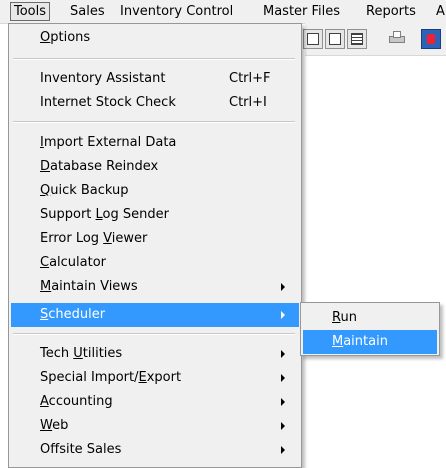 Image resolution: width=446 pixels, height=468 pixels. What do you see at coordinates (155, 103) in the screenshot?
I see `menu-item-internet-stock-check: Internet Stock Check Ctrl+I` at bounding box center [155, 103].